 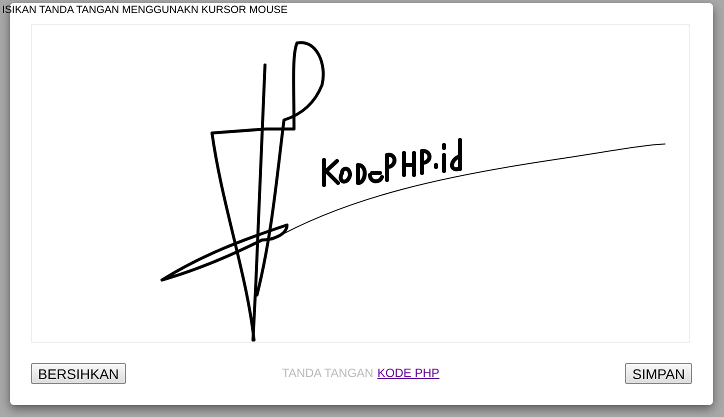 I want to click on heading: ISIKAN TANDA TANGAN MENGGUNAKN KURSOR MOUSE, so click(x=145, y=10).